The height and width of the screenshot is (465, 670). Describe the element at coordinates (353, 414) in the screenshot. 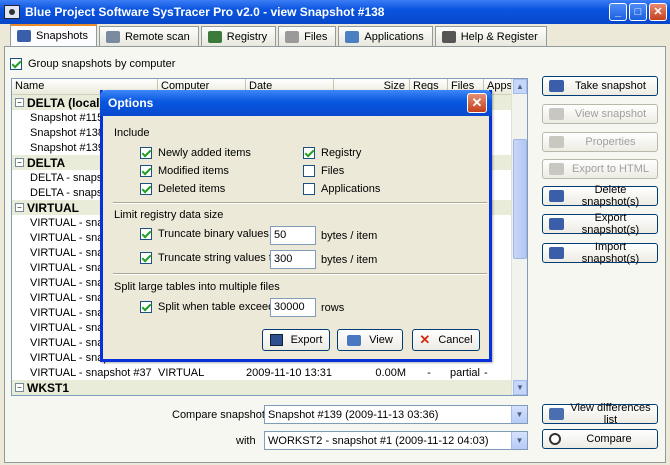

I see `compare-snapshot-value: Snapshot #139 (2009-11-13 03:36)` at that location.